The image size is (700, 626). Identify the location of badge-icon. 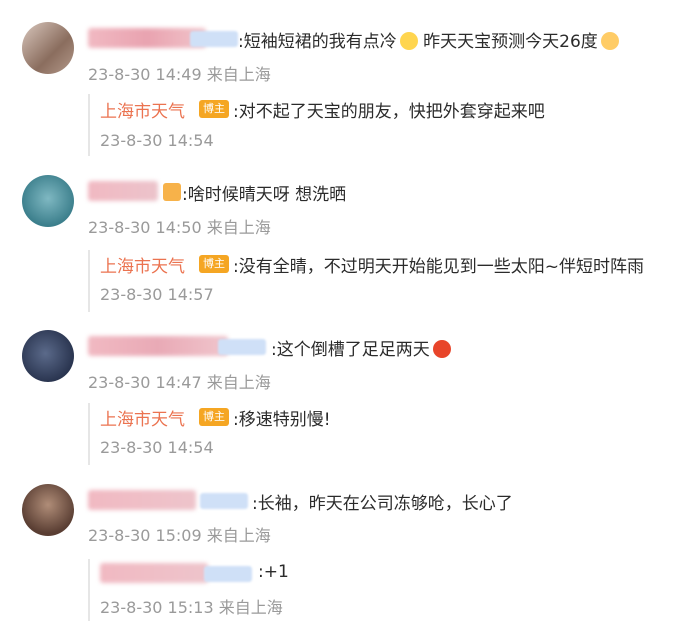
(172, 192).